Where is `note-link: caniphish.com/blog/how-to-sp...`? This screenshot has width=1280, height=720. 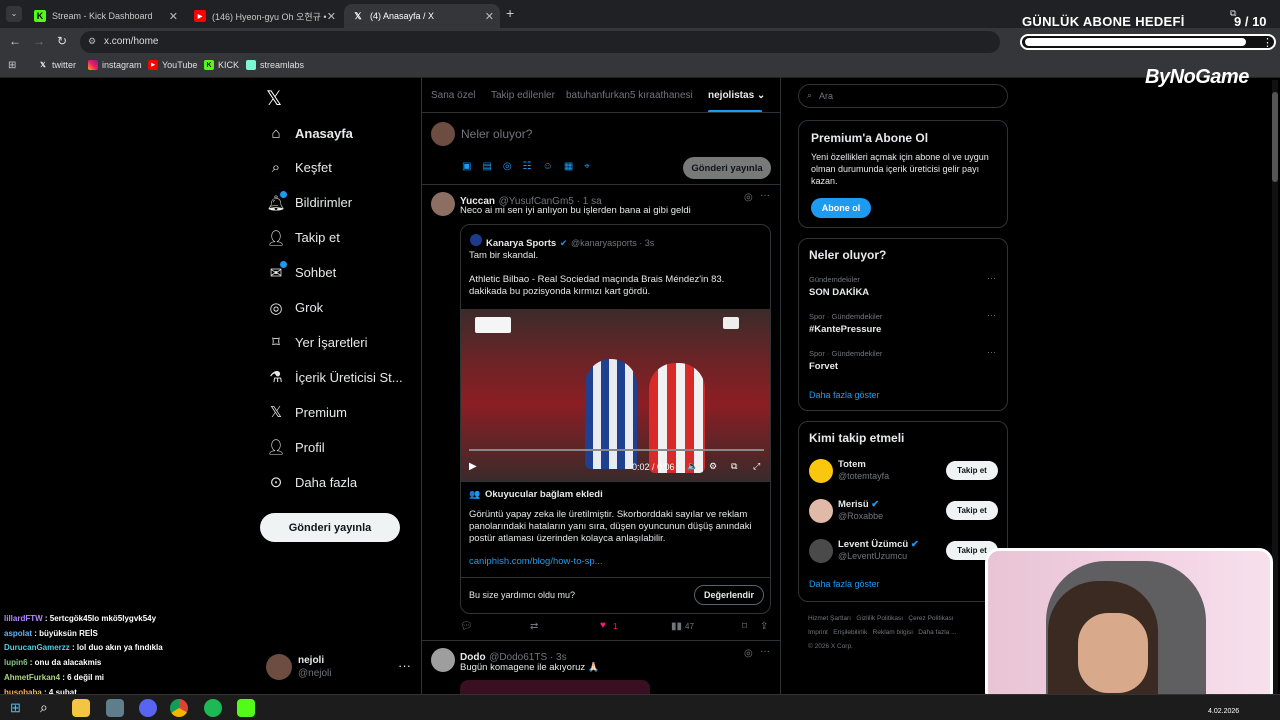 note-link: caniphish.com/blog/how-to-sp... is located at coordinates (536, 561).